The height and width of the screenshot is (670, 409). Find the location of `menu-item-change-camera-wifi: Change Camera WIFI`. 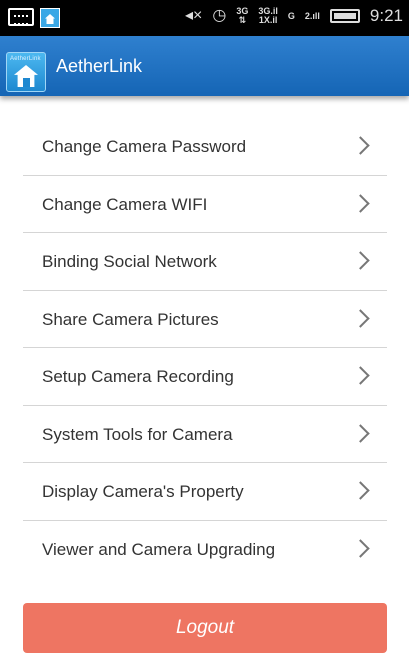

menu-item-change-camera-wifi: Change Camera WIFI is located at coordinates (205, 204).